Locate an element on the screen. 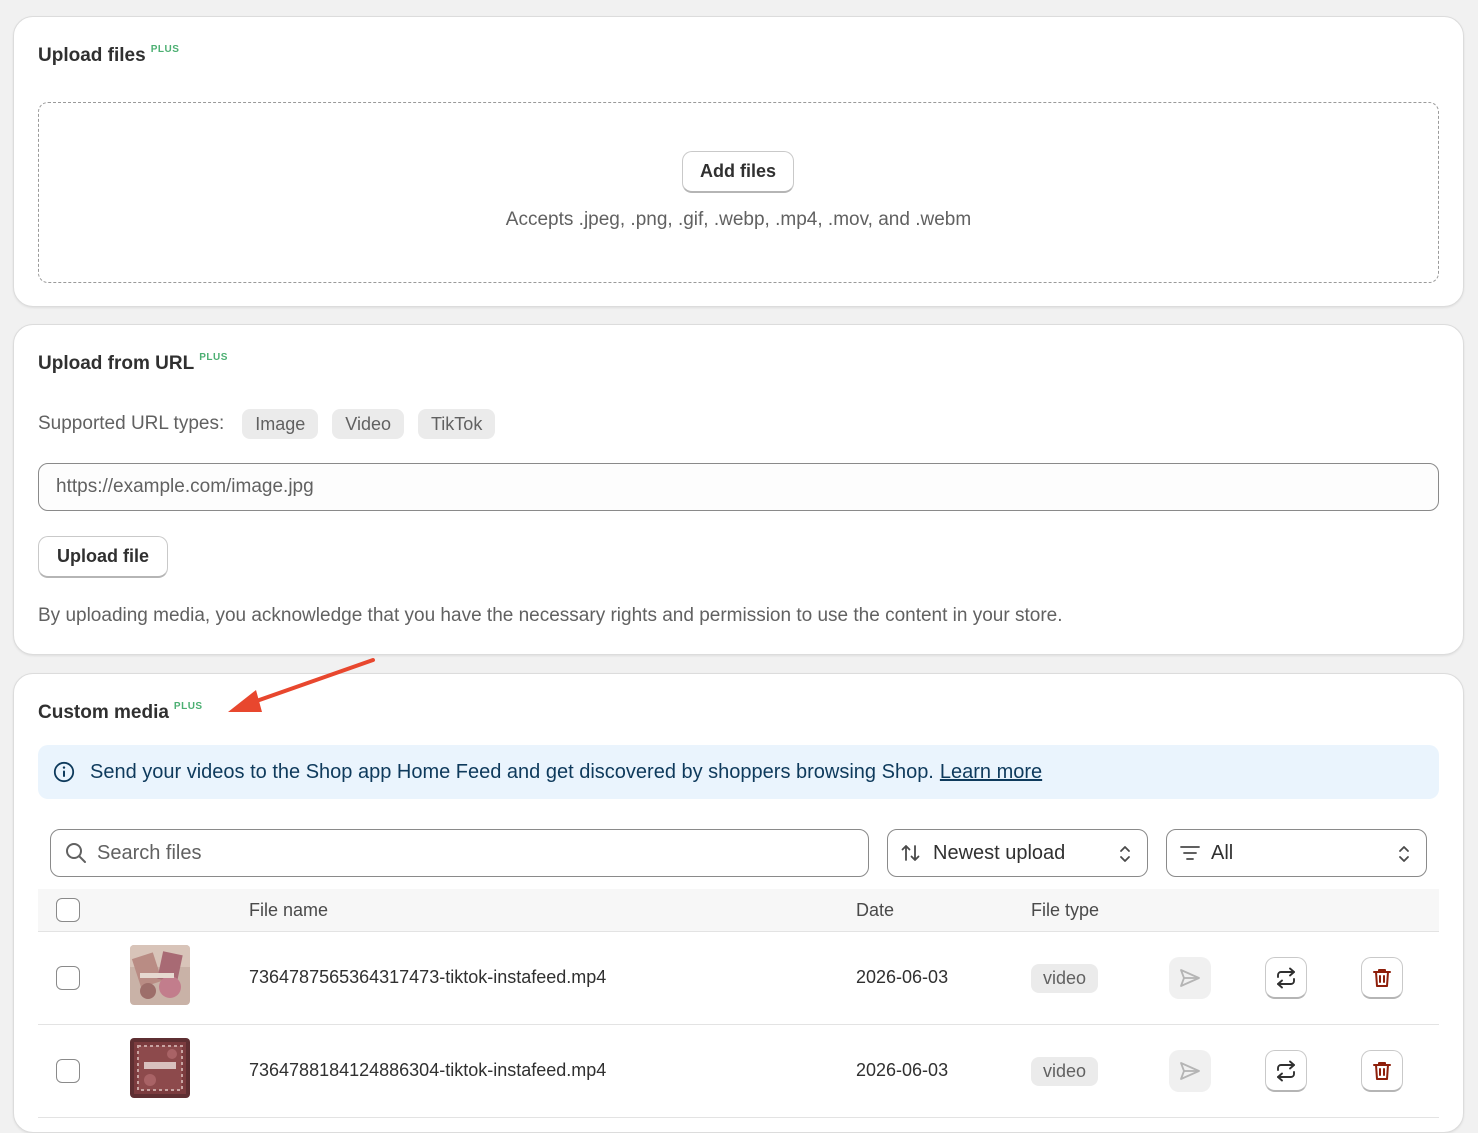 This screenshot has height=1133, width=1478. upload-files-title: Upload files PLUS is located at coordinates (109, 55).